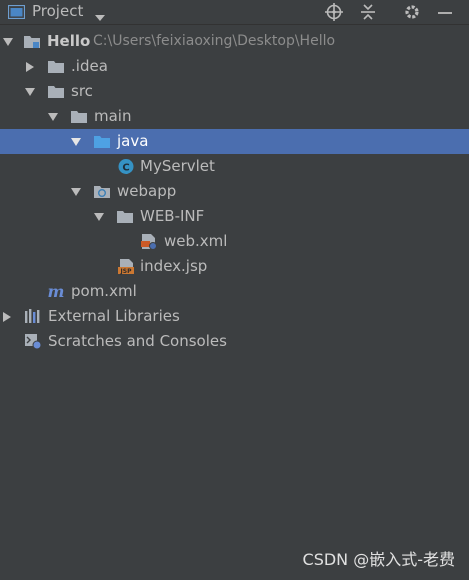  I want to click on maven-icon: m, so click(56, 291).